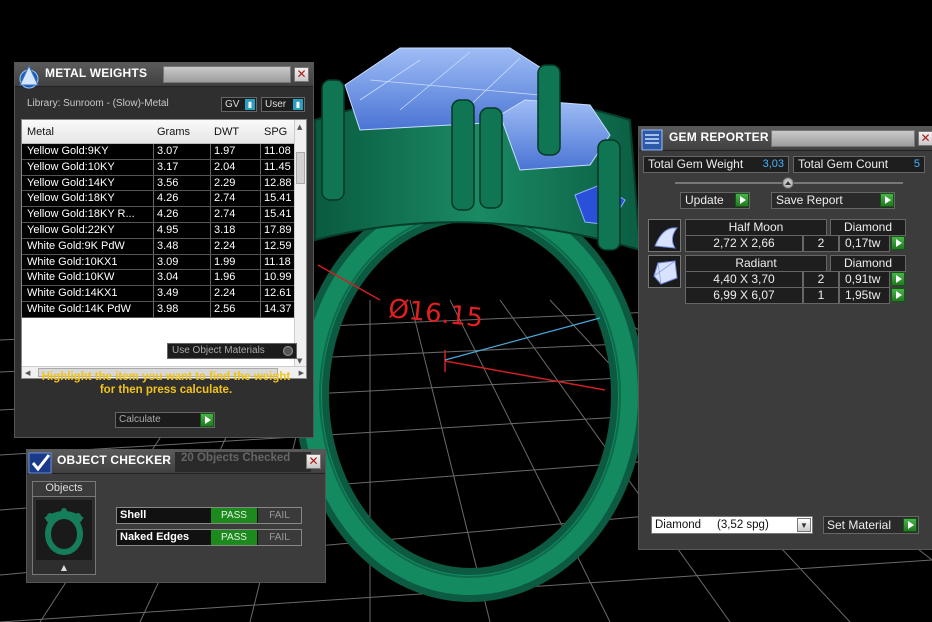 This screenshot has height=622, width=932. What do you see at coordinates (236, 458) in the screenshot?
I see `objects-checked-count: 20 Objects Checked` at bounding box center [236, 458].